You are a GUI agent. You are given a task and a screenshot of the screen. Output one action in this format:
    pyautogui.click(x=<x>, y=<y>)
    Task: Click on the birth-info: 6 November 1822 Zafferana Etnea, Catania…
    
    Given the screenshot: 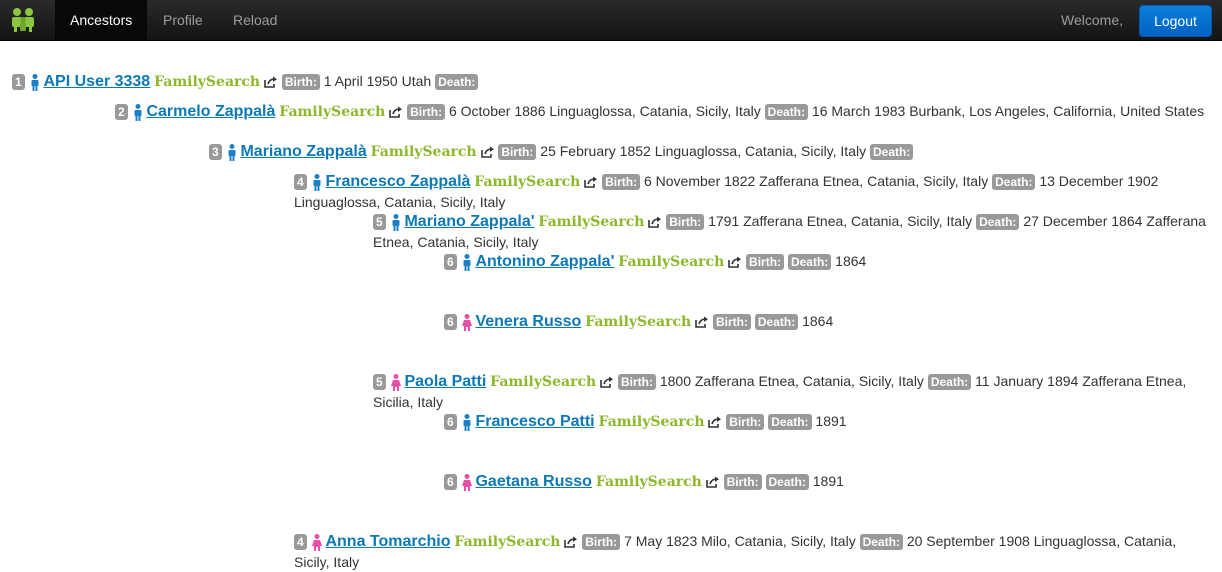 What is the action you would take?
    pyautogui.click(x=816, y=181)
    